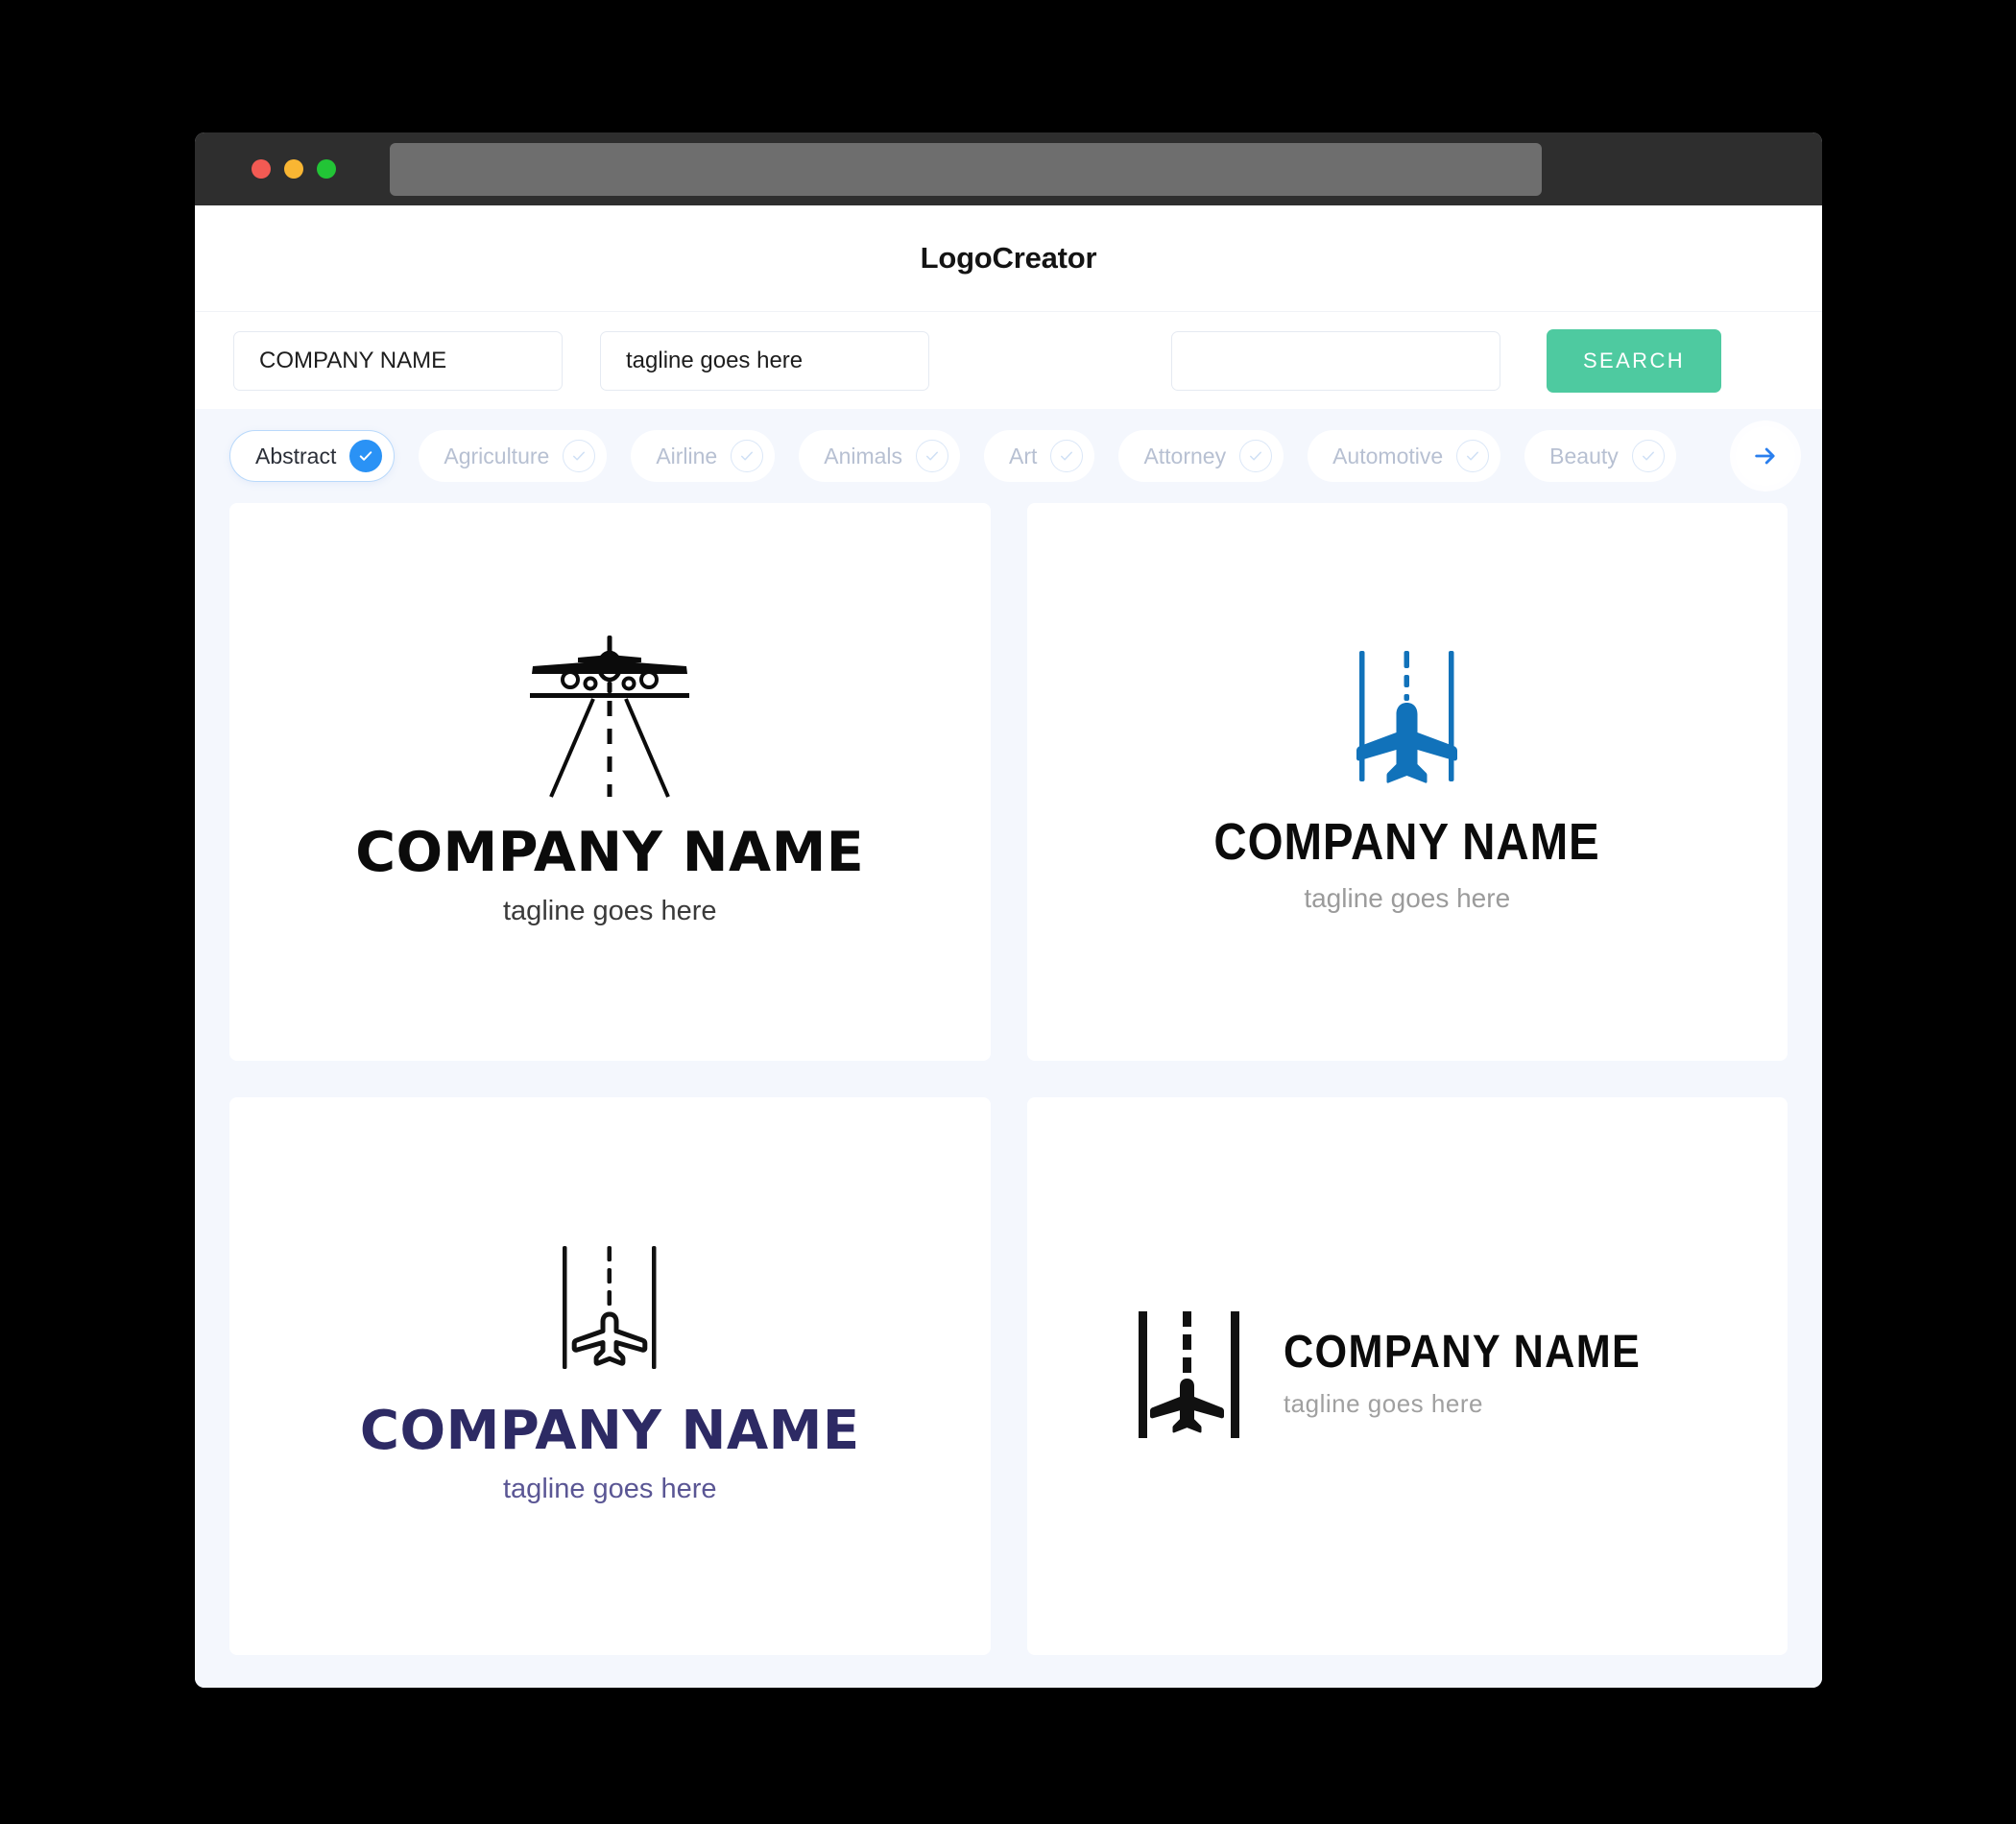 Image resolution: width=2016 pixels, height=1824 pixels. I want to click on app-header: LogoCreator, so click(1009, 258).